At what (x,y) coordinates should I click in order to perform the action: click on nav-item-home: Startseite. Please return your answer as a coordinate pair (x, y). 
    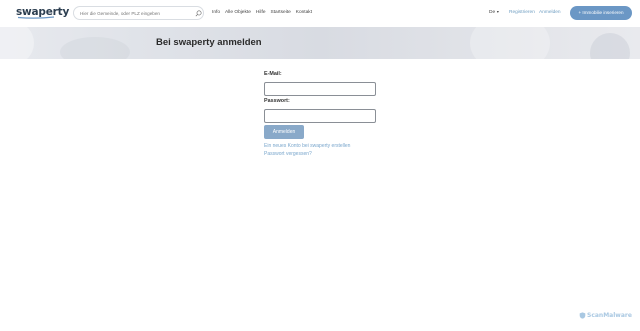
    Looking at the image, I should click on (281, 12).